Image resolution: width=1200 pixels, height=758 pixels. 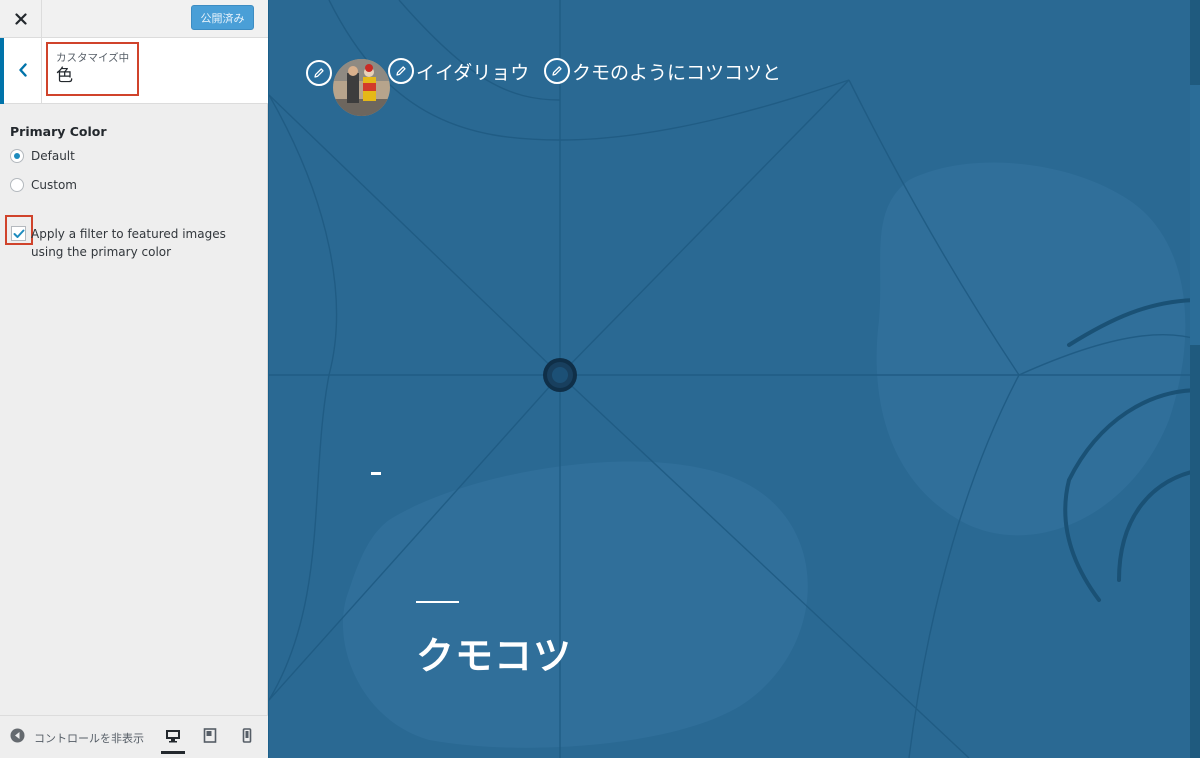 I want to click on edit-site-title-button, so click(x=401, y=71).